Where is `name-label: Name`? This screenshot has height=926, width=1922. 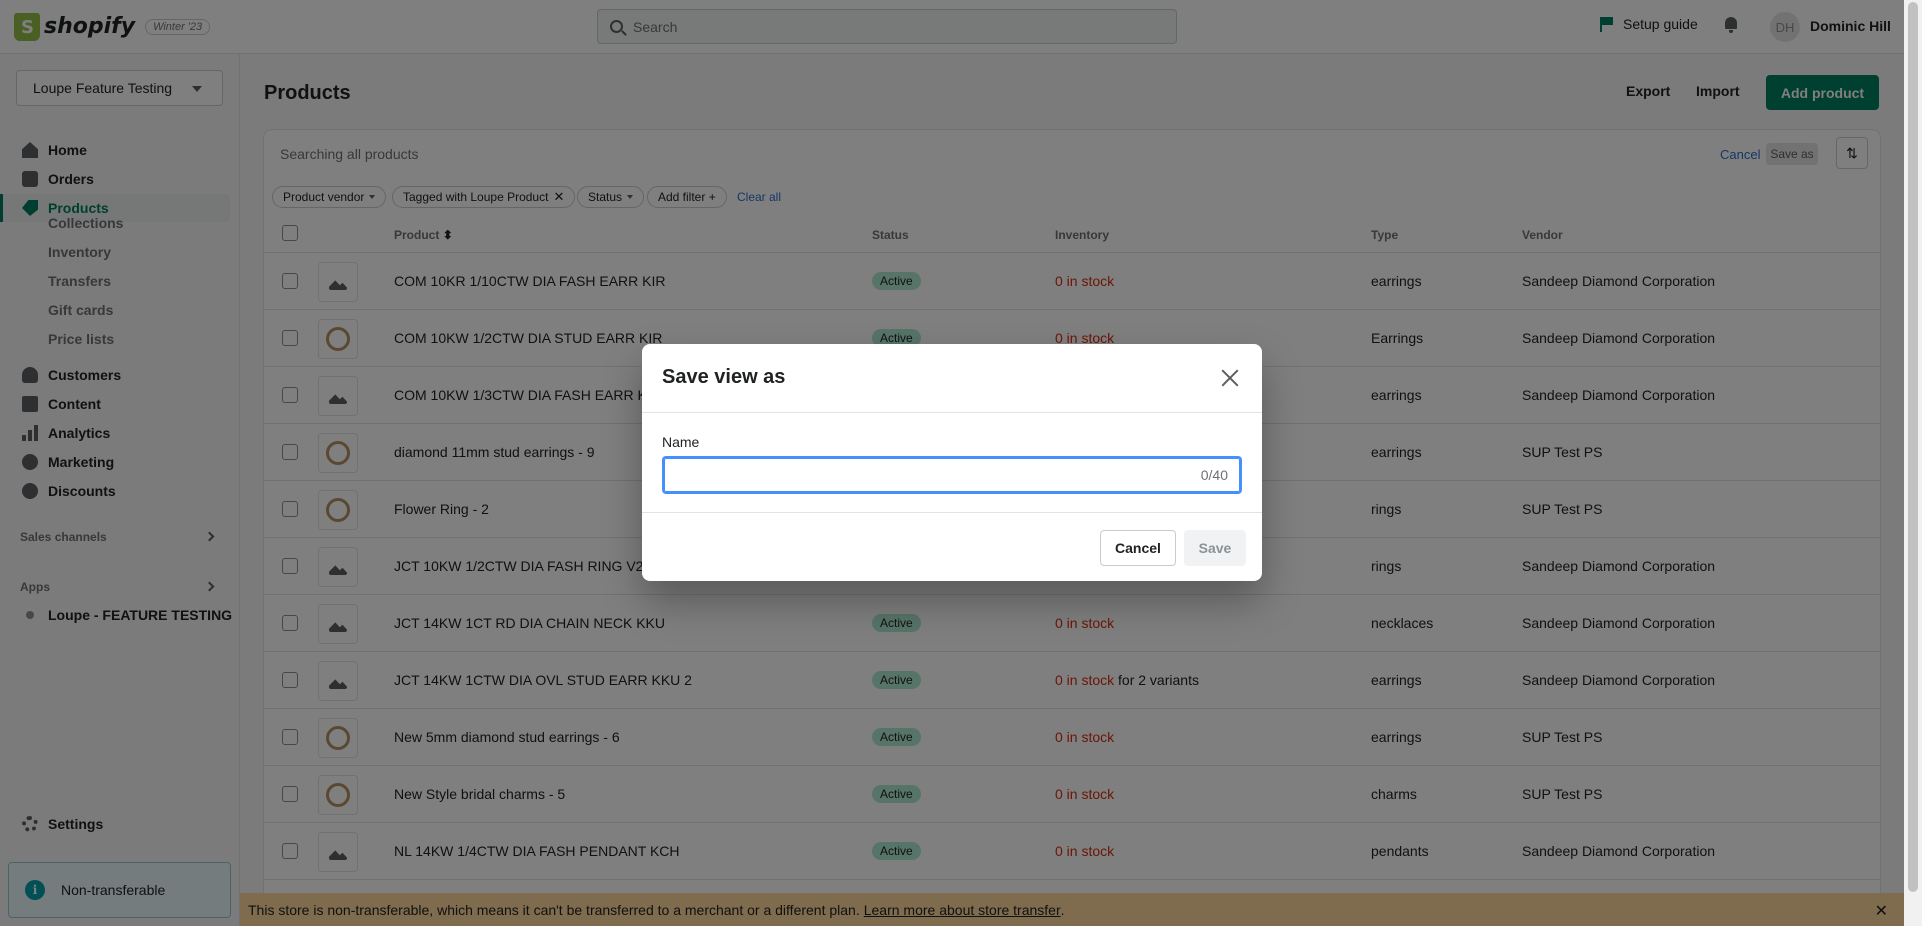
name-label: Name is located at coordinates (681, 442).